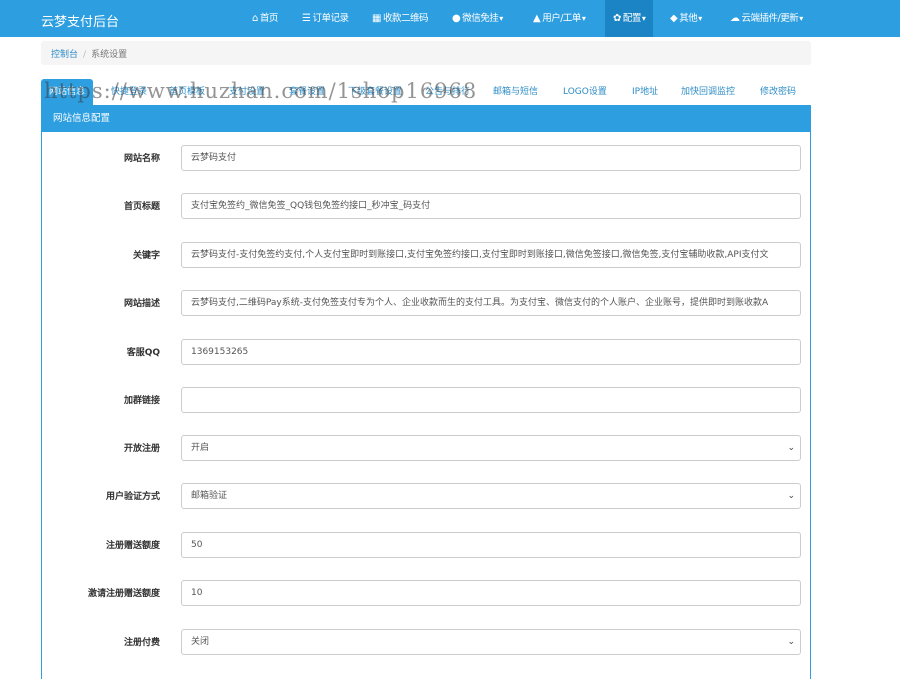 Image resolution: width=900 pixels, height=679 pixels. What do you see at coordinates (209, 496) in the screenshot?
I see `verify-method-value: 邮箱验证` at bounding box center [209, 496].